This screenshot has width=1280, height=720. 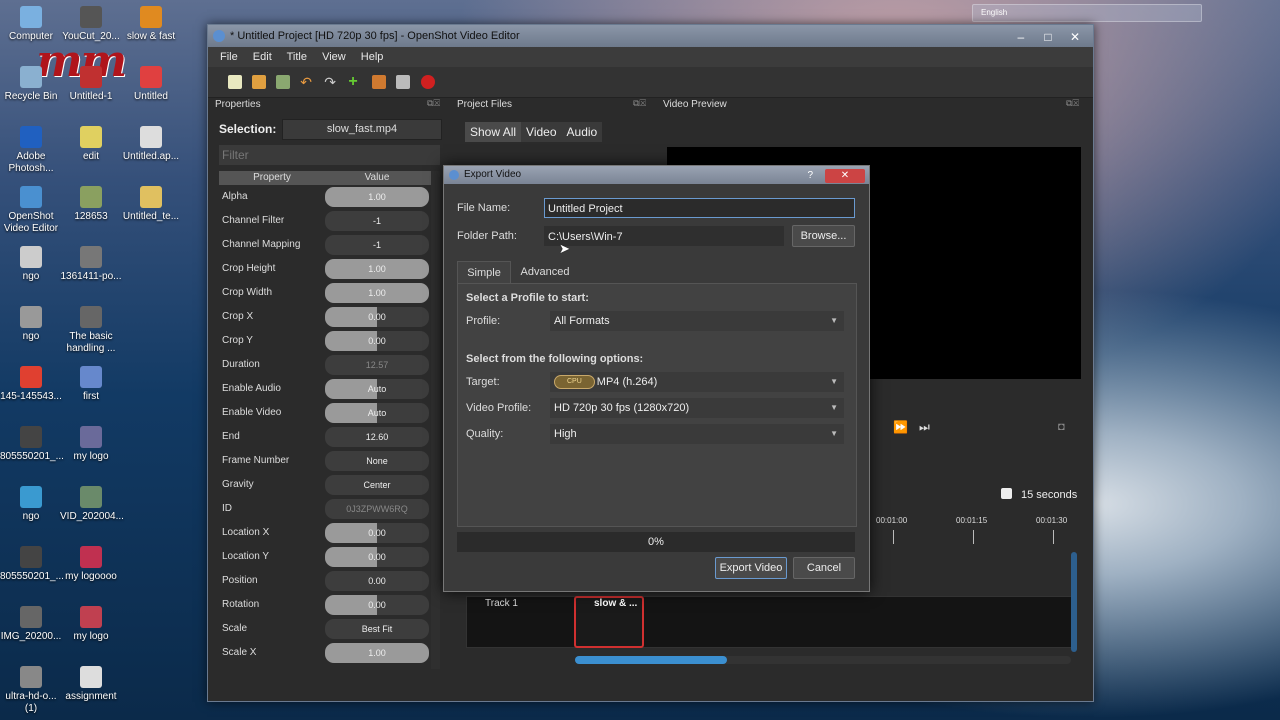 What do you see at coordinates (91, 384) in the screenshot?
I see `desktop-icon: first` at bounding box center [91, 384].